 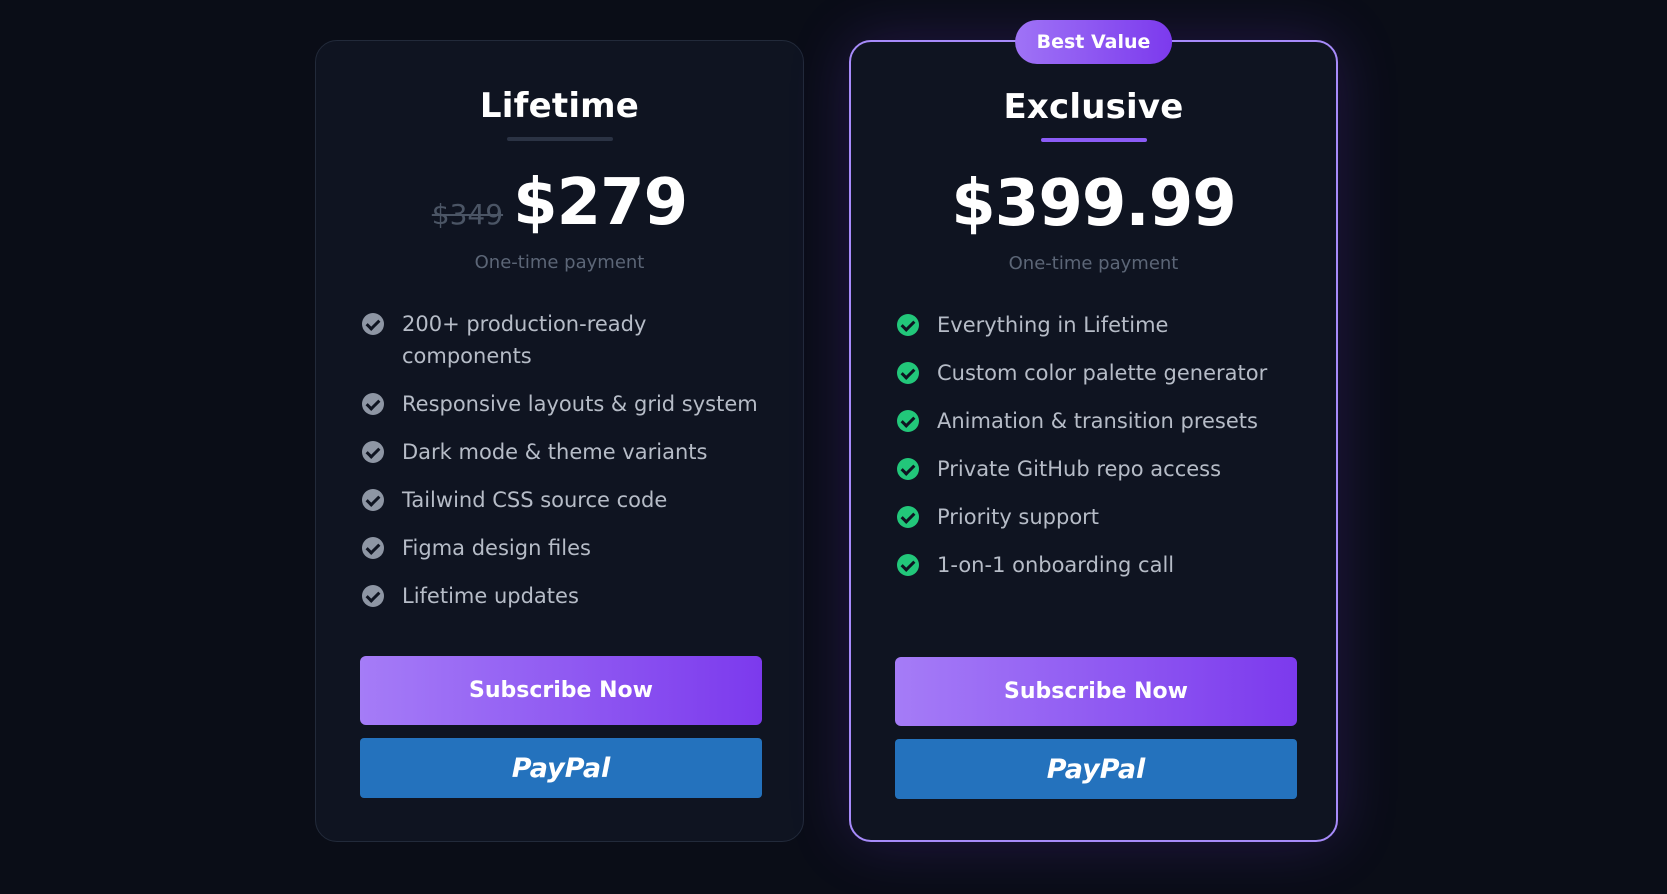 What do you see at coordinates (1053, 325) in the screenshot?
I see `feature-text: Everything in Lifetime` at bounding box center [1053, 325].